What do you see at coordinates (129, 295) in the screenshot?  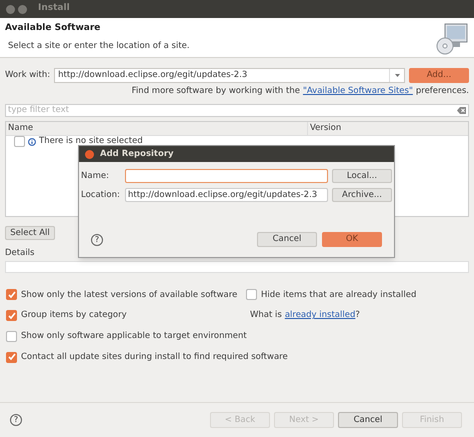 I see `option-label: Show only the latest versions of available software` at bounding box center [129, 295].